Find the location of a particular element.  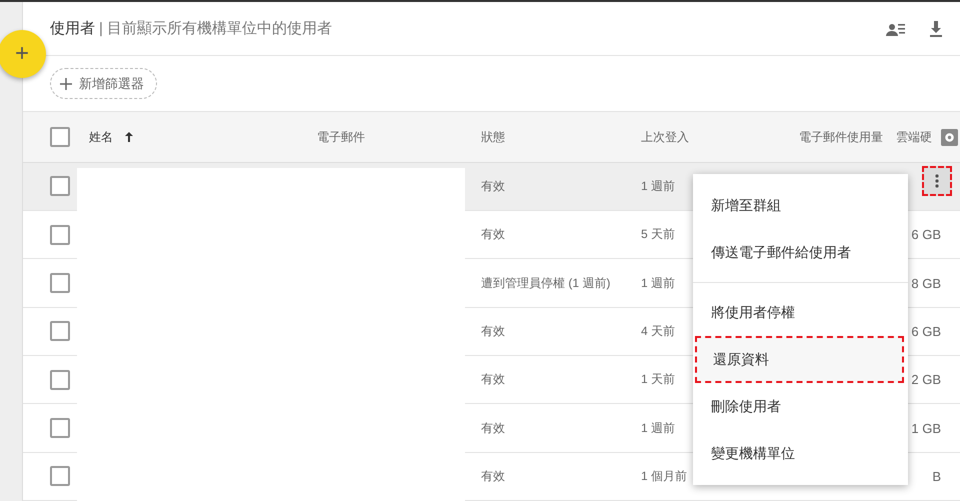

more-button is located at coordinates (937, 181).